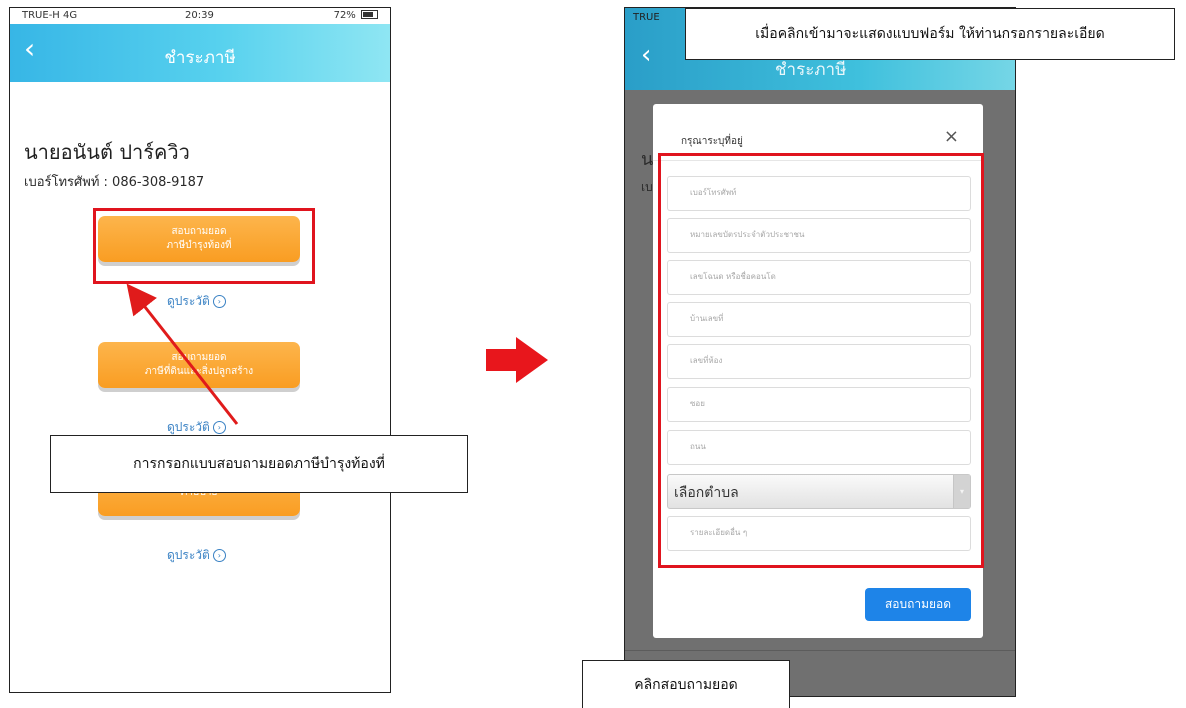 The width and height of the screenshot is (1186, 708). Describe the element at coordinates (918, 604) in the screenshot. I see `inquiry-submit-button: สอบถามยอด` at that location.